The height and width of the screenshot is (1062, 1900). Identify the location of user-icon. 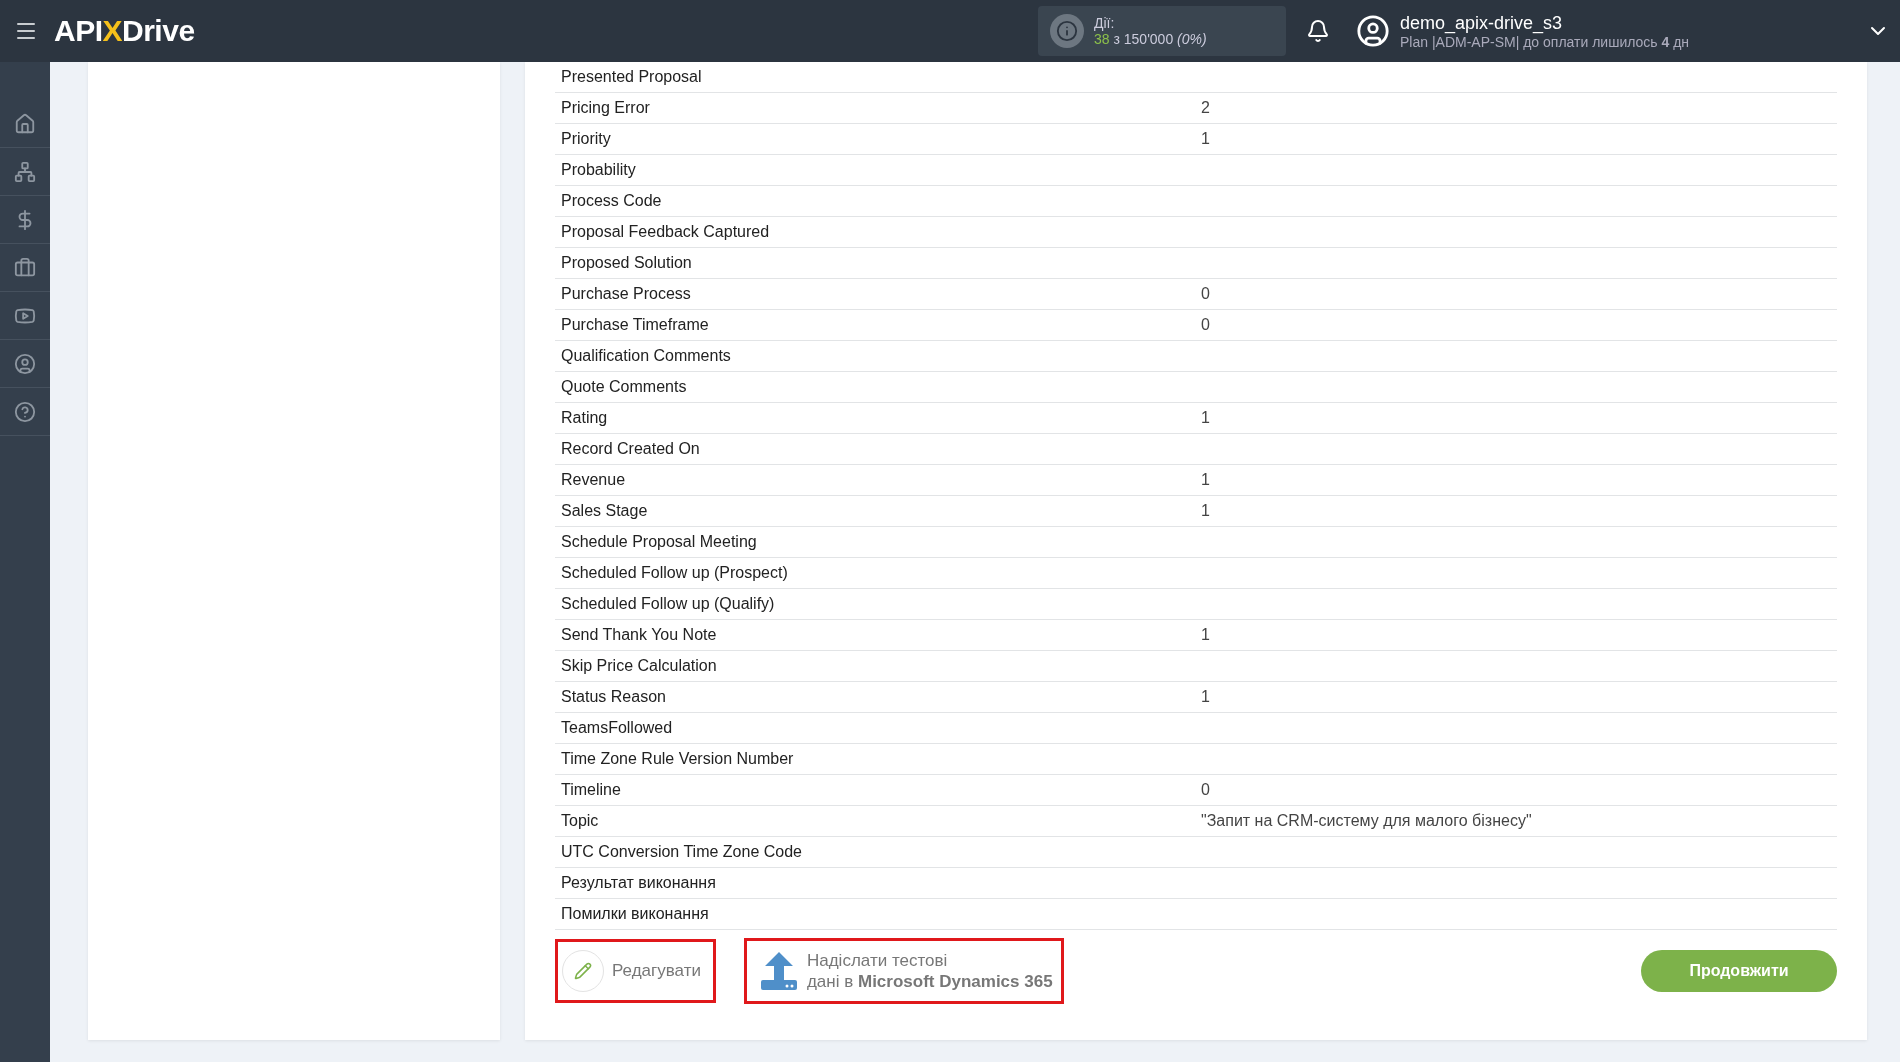
(25, 363).